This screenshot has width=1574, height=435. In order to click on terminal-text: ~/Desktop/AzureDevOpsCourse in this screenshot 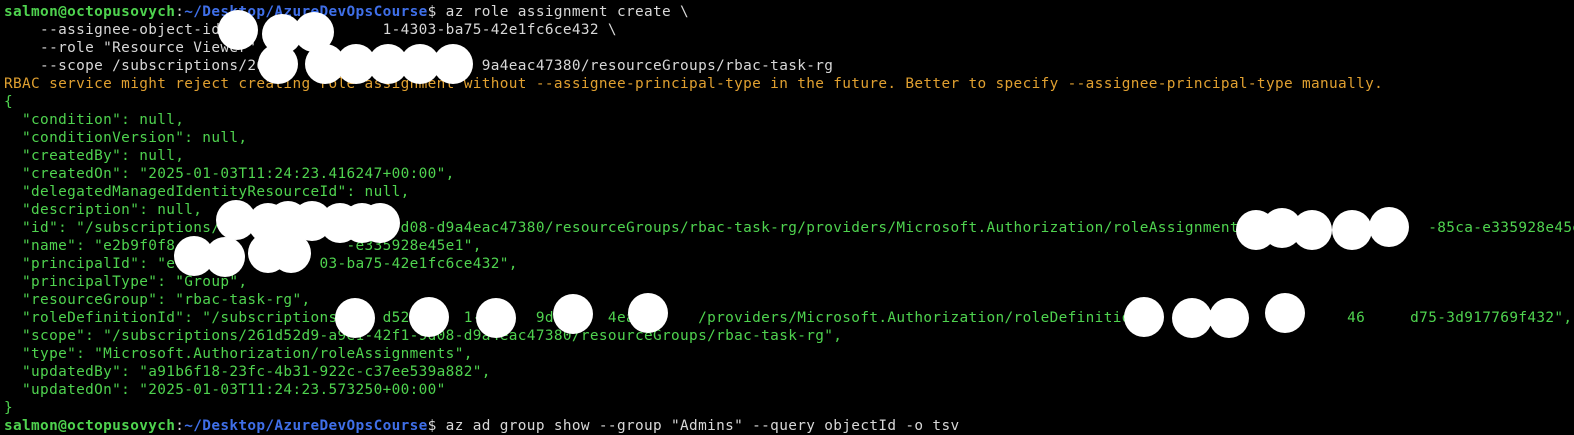, I will do `click(306, 426)`.